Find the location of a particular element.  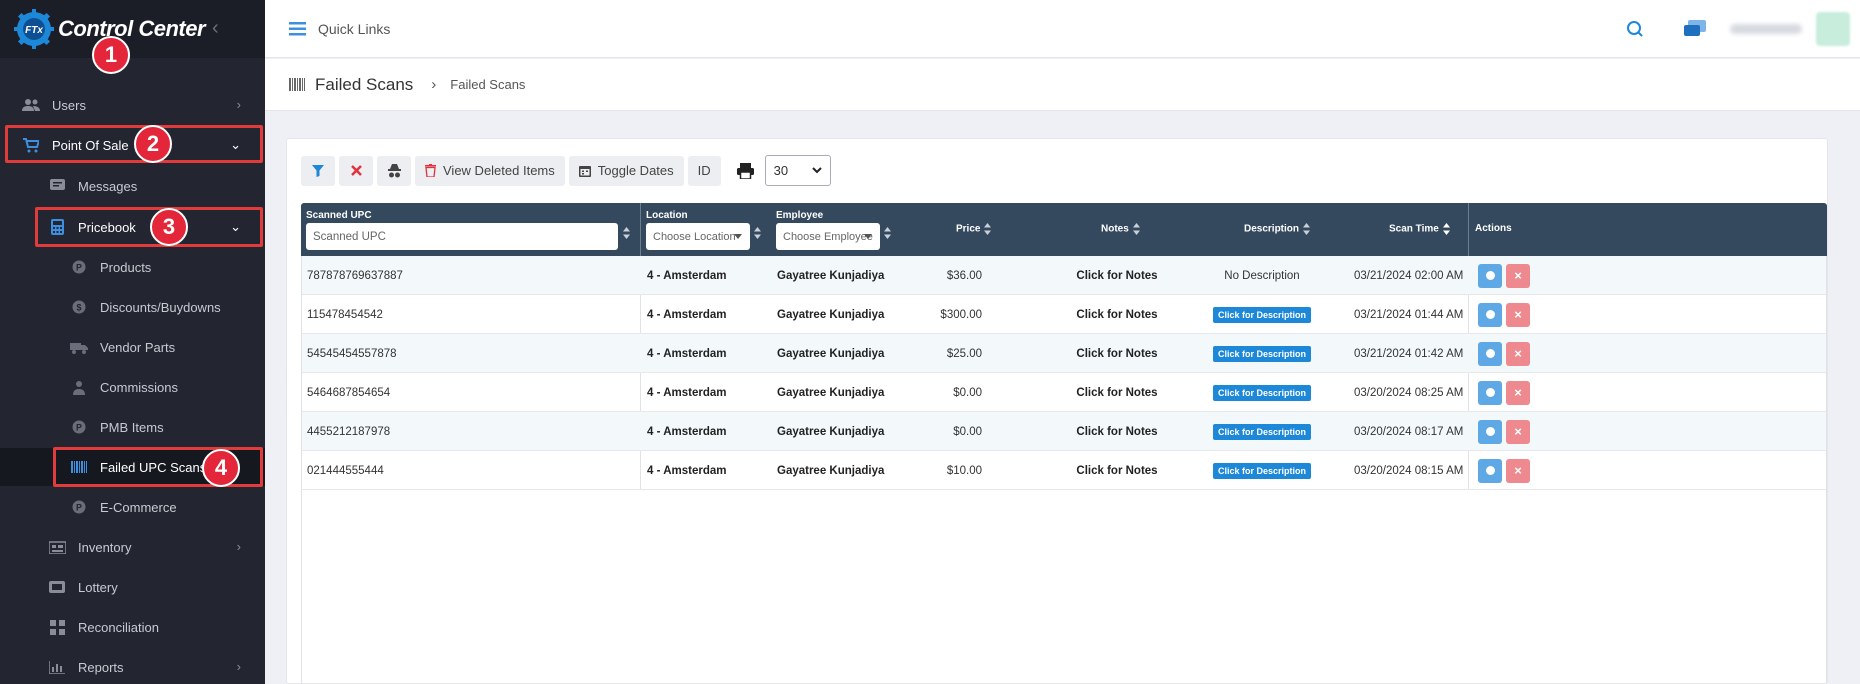

sidebar-header: FTx Control Center ‹ is located at coordinates (132, 29).